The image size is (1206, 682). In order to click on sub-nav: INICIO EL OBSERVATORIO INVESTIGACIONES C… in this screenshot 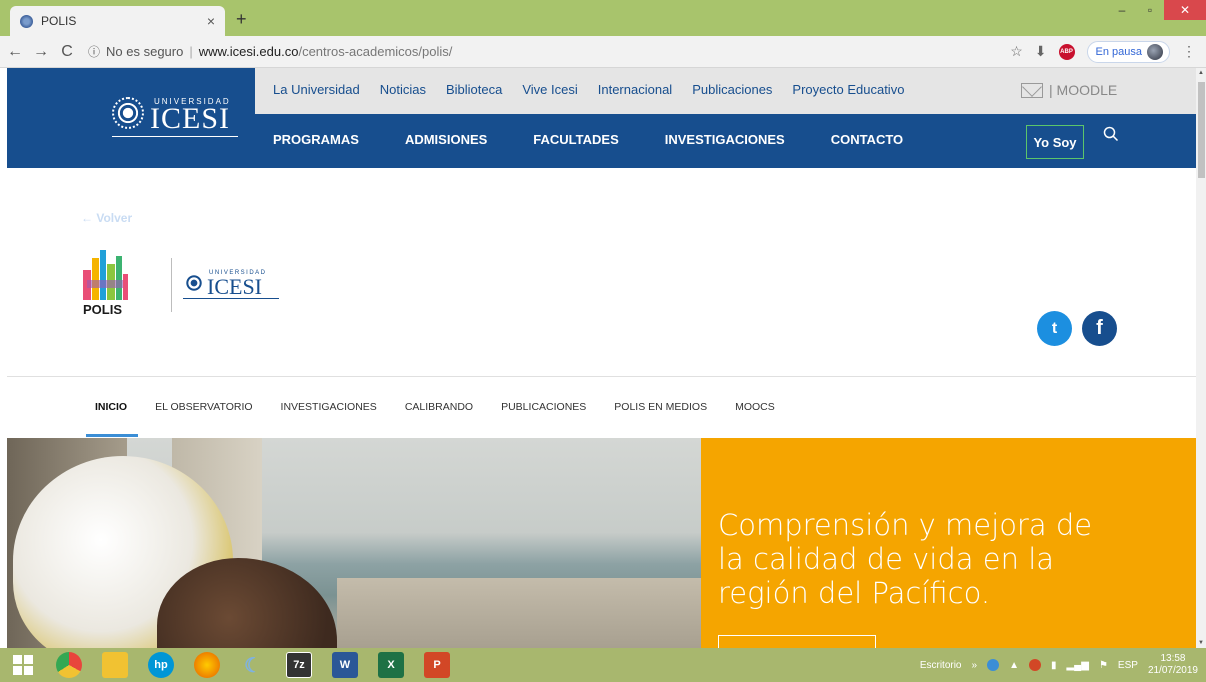, I will do `click(449, 407)`.